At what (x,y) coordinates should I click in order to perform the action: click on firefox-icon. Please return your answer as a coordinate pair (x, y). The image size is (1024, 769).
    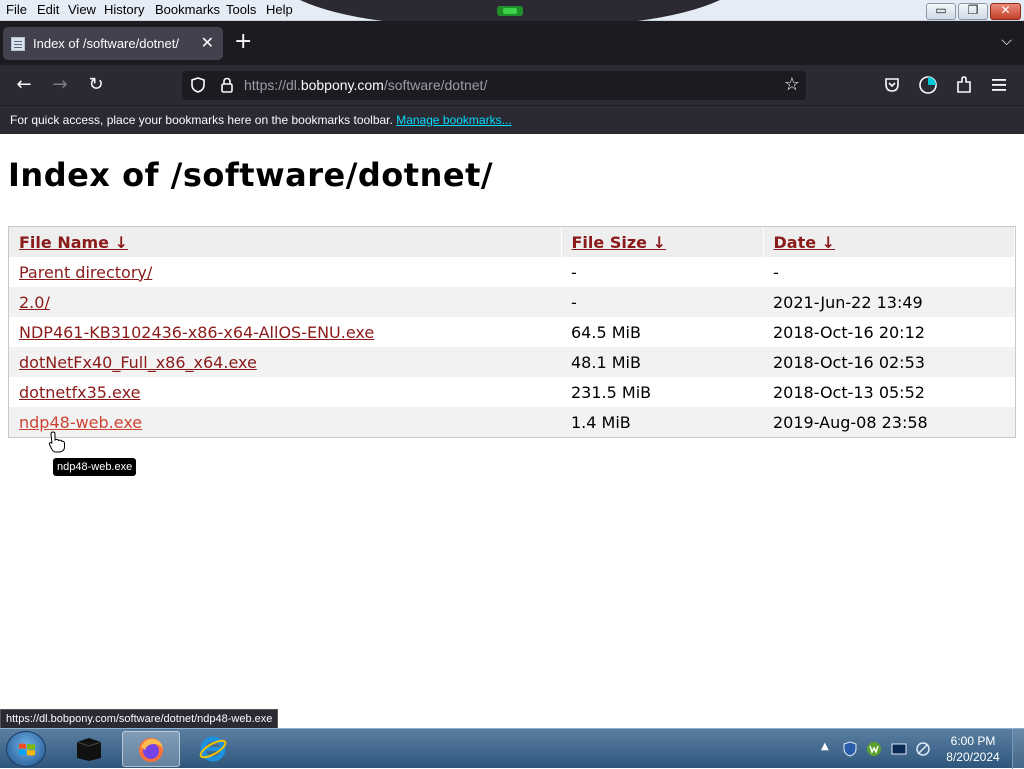
    Looking at the image, I should click on (151, 750).